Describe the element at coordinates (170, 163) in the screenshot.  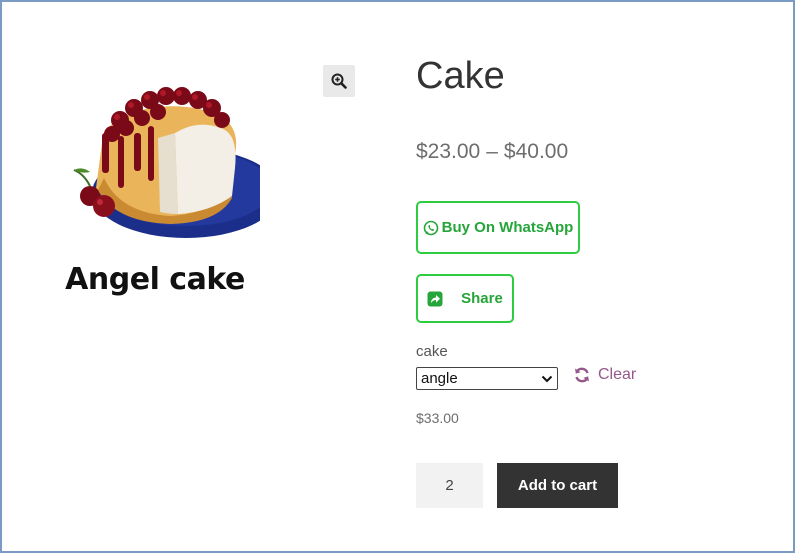
I see `product-image` at that location.